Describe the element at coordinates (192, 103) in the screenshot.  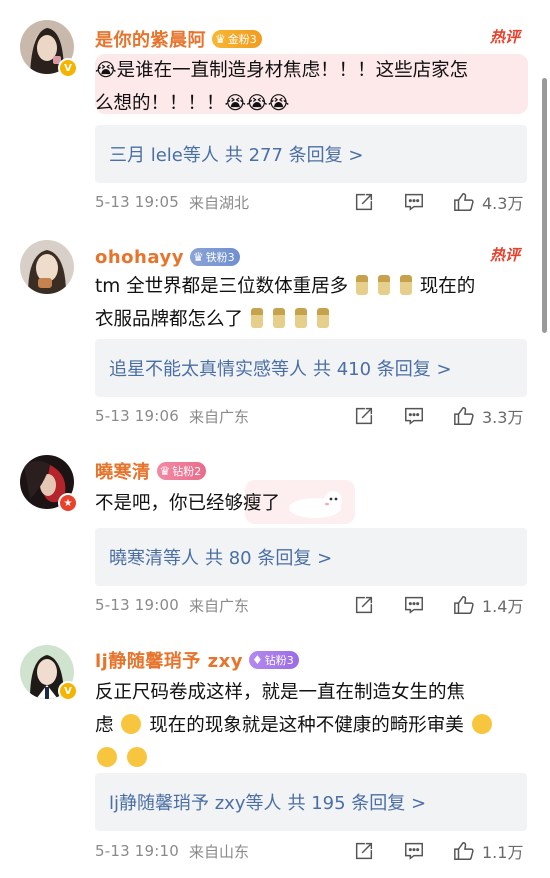
I see `comment-line: 么想的！！！！😭😭😭` at that location.